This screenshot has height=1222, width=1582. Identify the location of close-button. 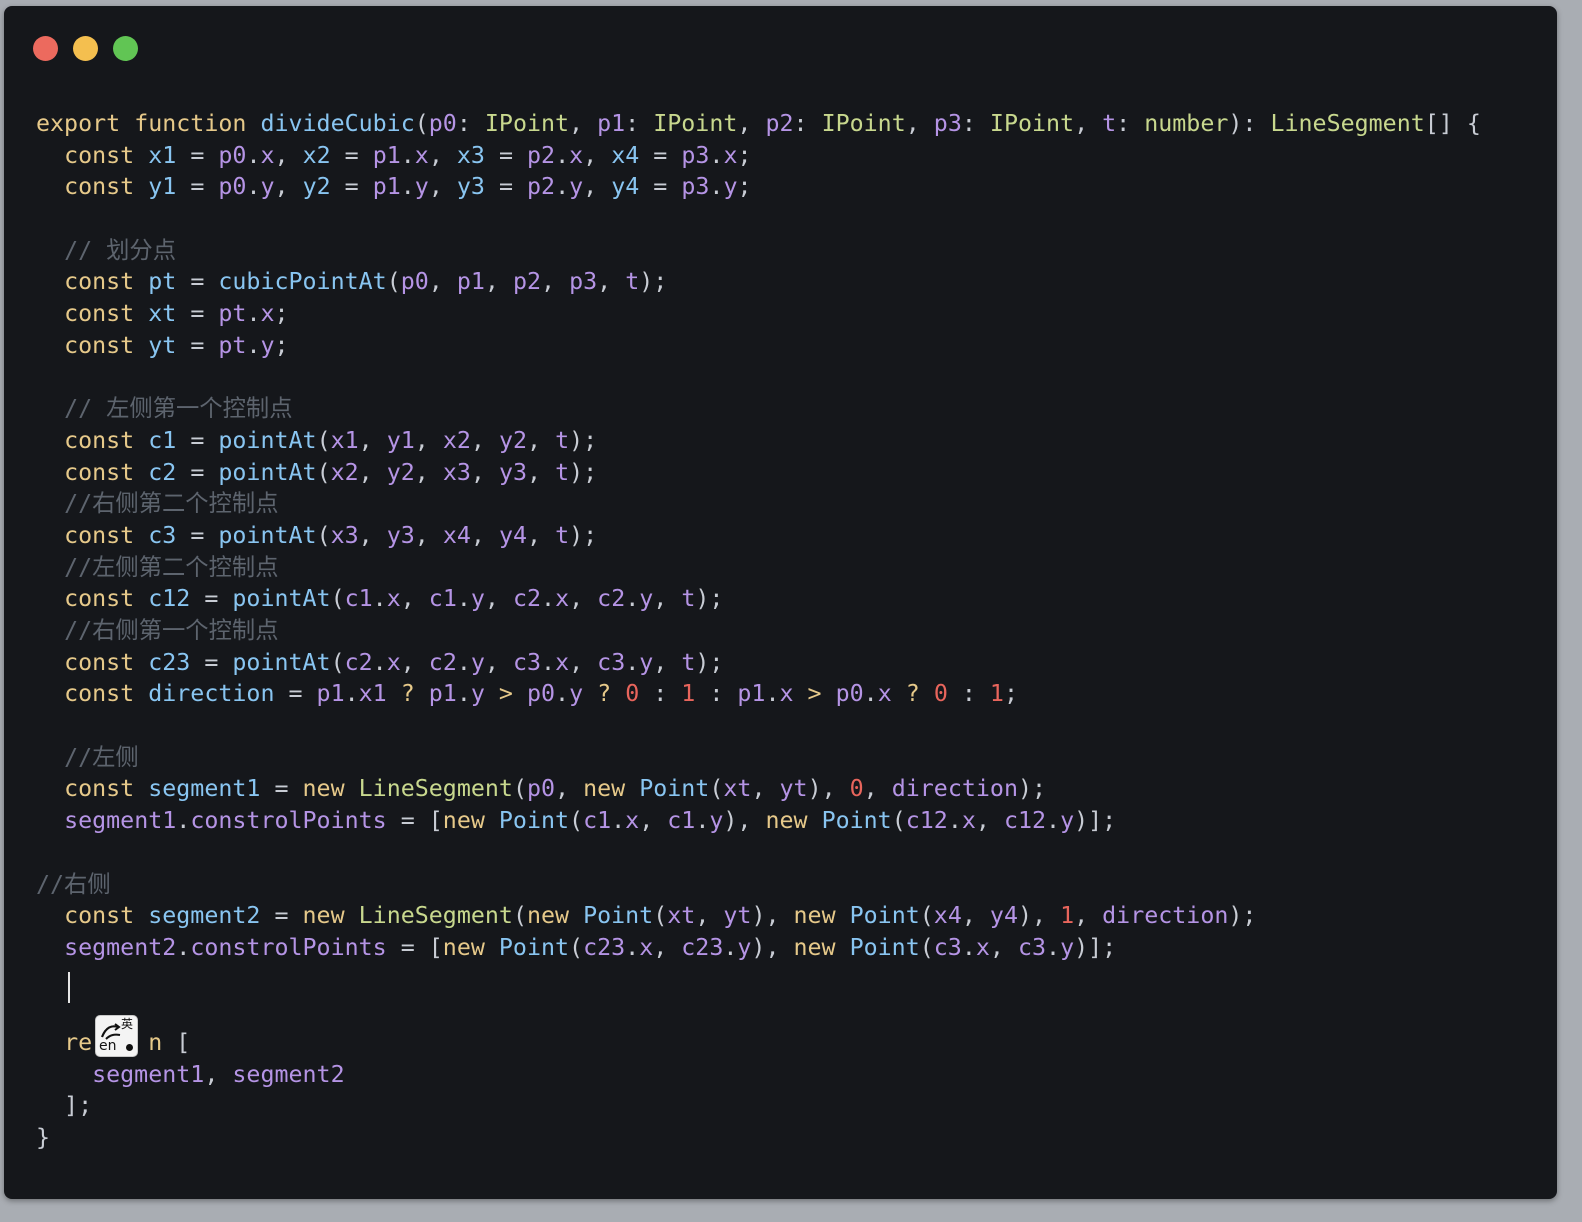
(45, 48).